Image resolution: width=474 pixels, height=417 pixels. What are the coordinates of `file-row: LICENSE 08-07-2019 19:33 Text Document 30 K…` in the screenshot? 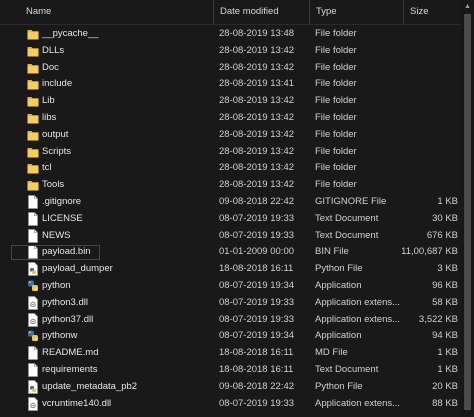 It's located at (230, 219).